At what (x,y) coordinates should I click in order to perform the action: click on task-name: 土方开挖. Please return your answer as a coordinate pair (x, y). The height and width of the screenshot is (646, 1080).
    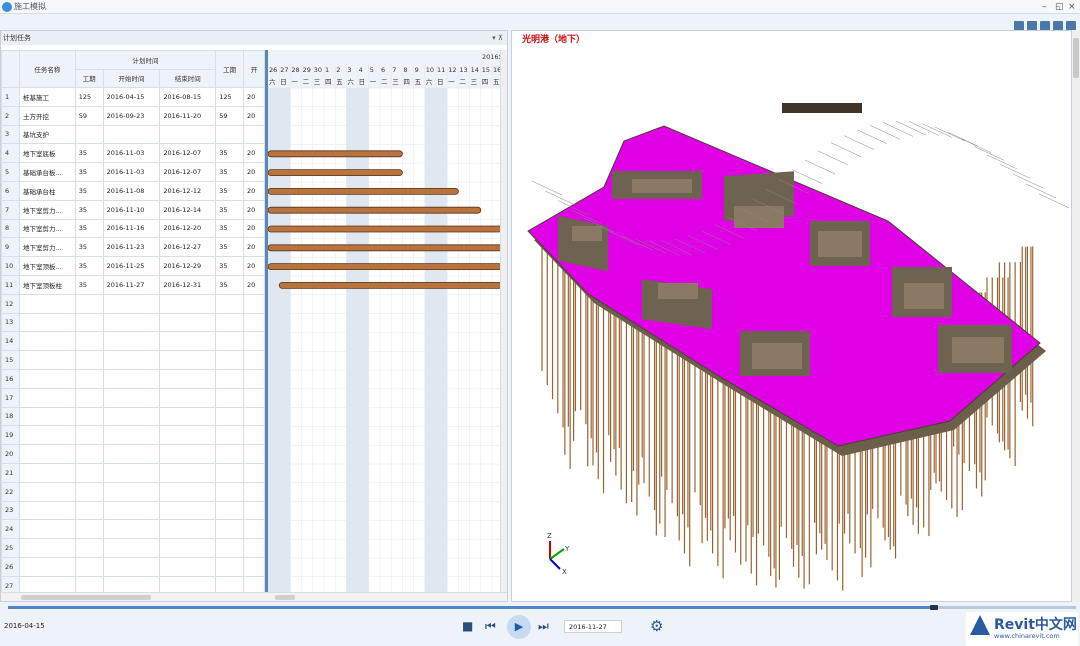
    Looking at the image, I should click on (47, 115).